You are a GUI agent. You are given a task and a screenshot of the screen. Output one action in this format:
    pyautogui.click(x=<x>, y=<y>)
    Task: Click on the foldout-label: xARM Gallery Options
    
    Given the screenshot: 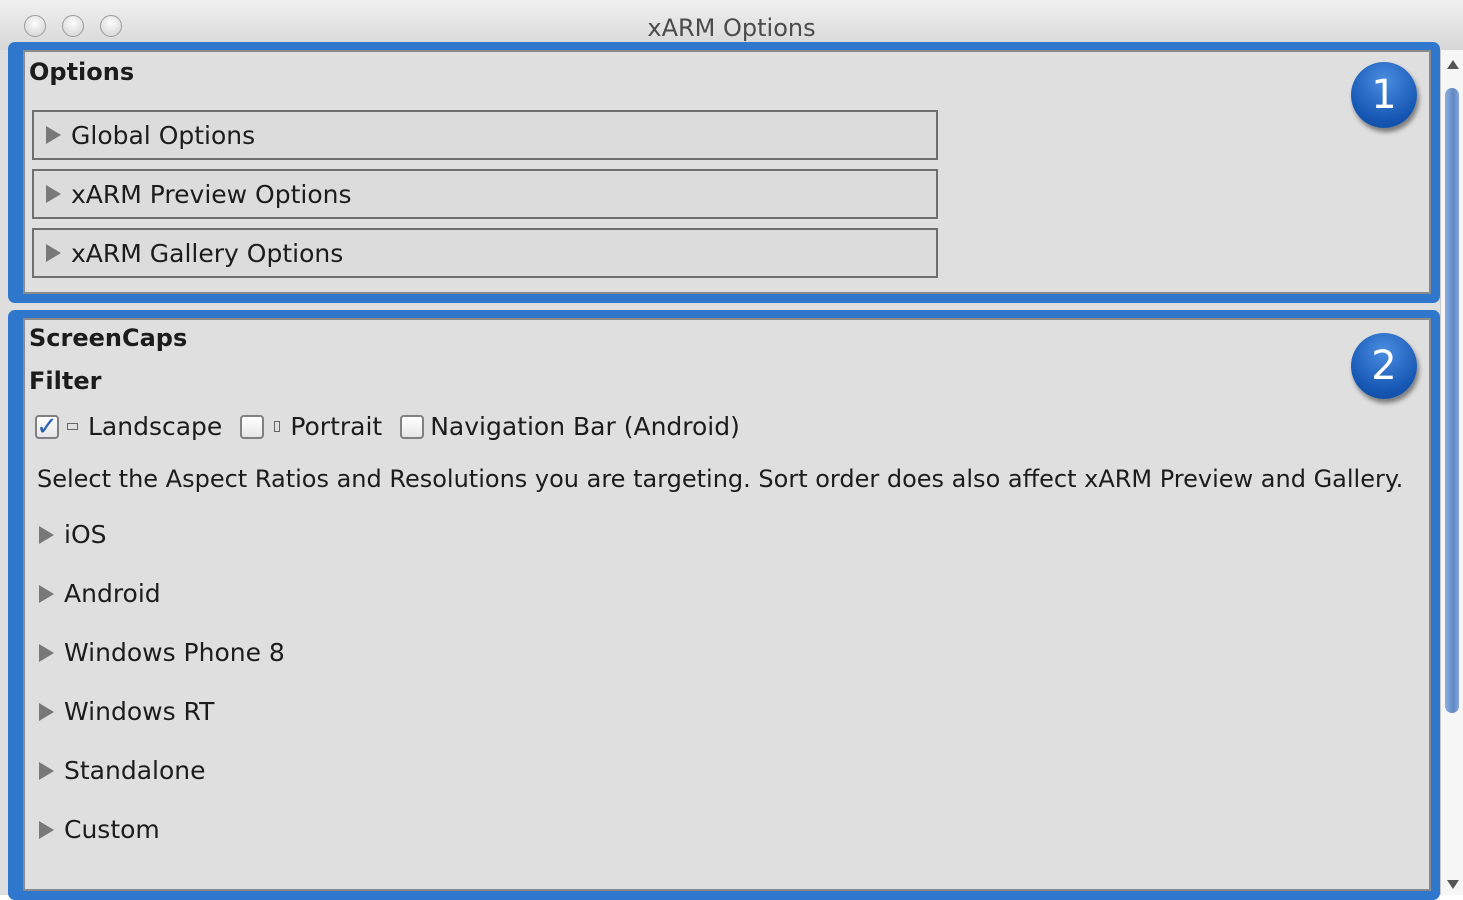 What is the action you would take?
    pyautogui.click(x=207, y=253)
    